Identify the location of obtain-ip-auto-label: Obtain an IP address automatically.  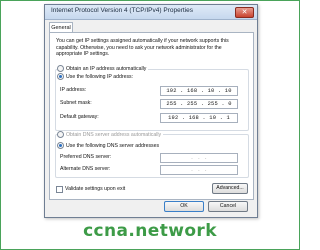
(106, 68).